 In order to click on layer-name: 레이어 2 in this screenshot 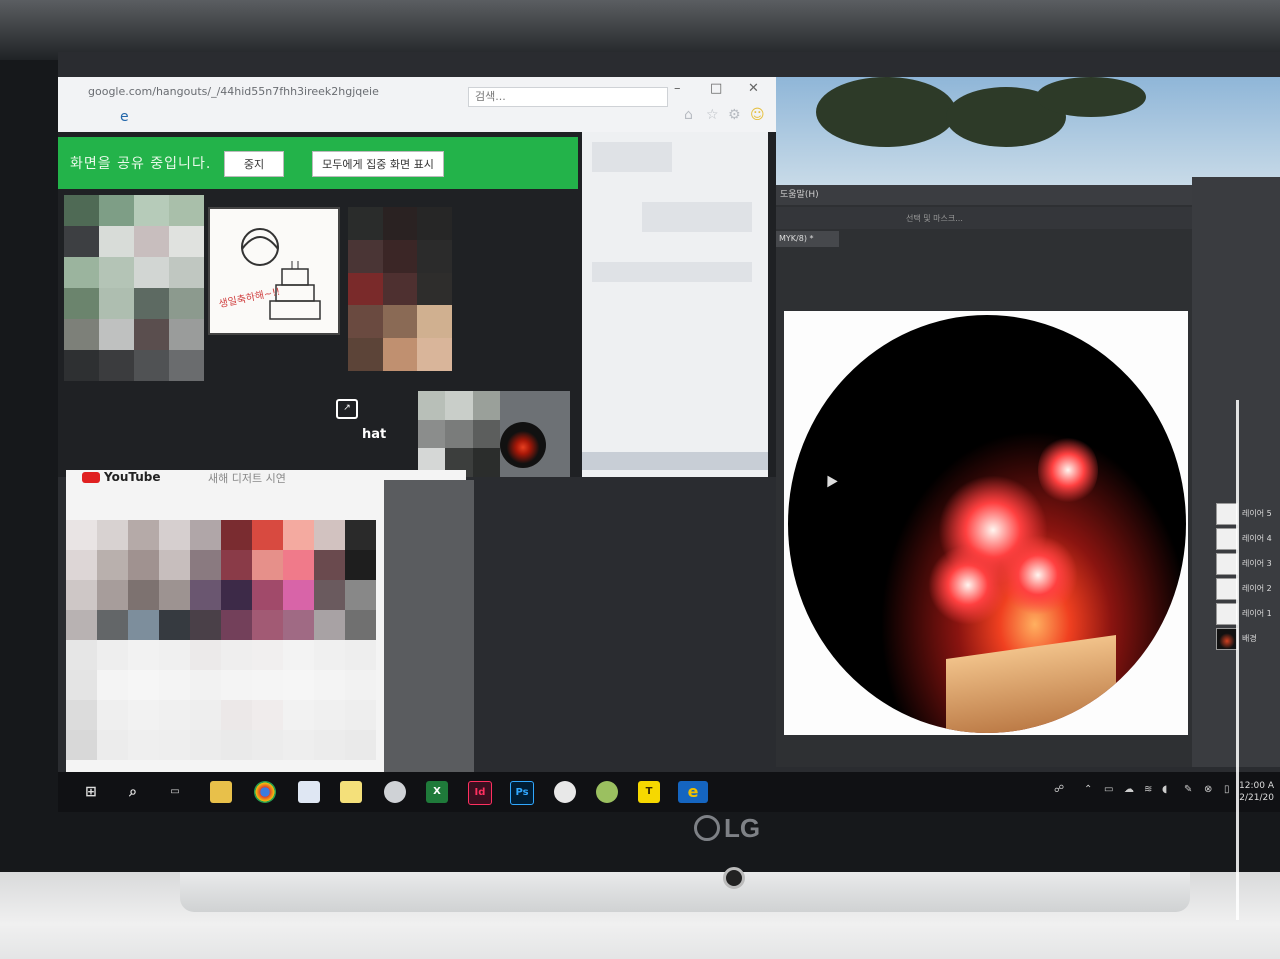, I will do `click(1257, 588)`.